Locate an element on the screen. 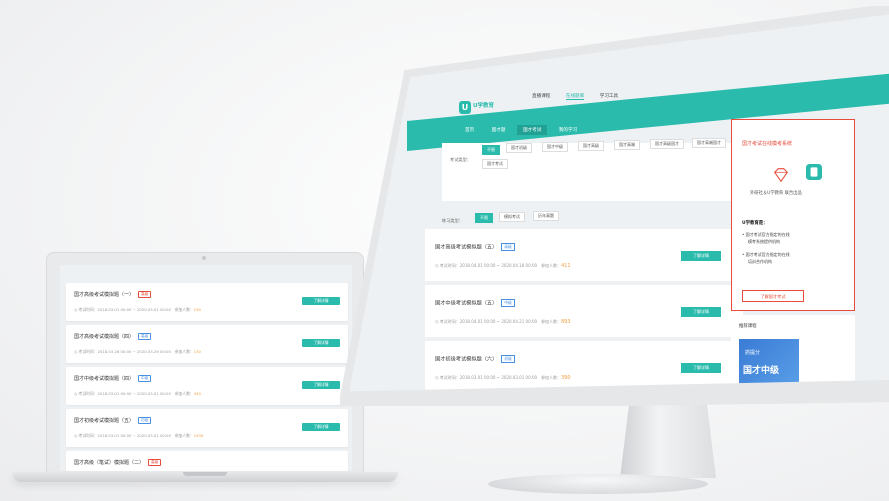 This screenshot has width=889, height=501. laptop-notch is located at coordinates (205, 474).